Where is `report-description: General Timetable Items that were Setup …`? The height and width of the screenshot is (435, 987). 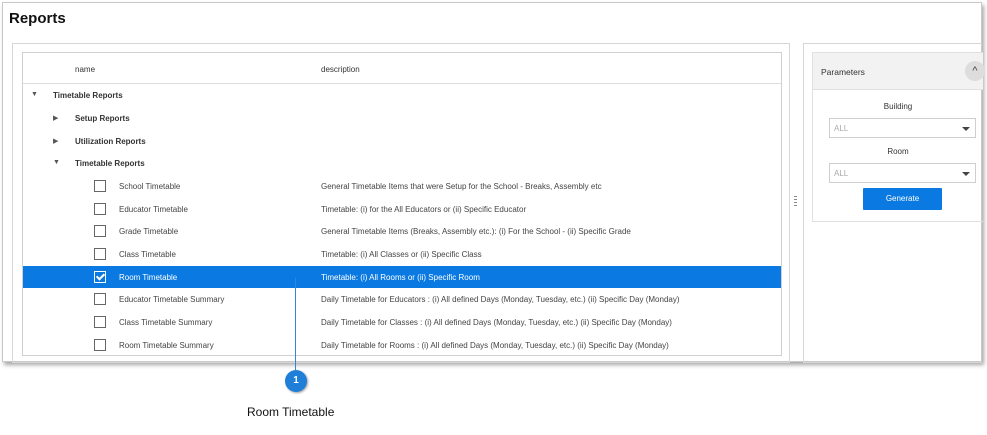 report-description: General Timetable Items that were Setup … is located at coordinates (461, 186).